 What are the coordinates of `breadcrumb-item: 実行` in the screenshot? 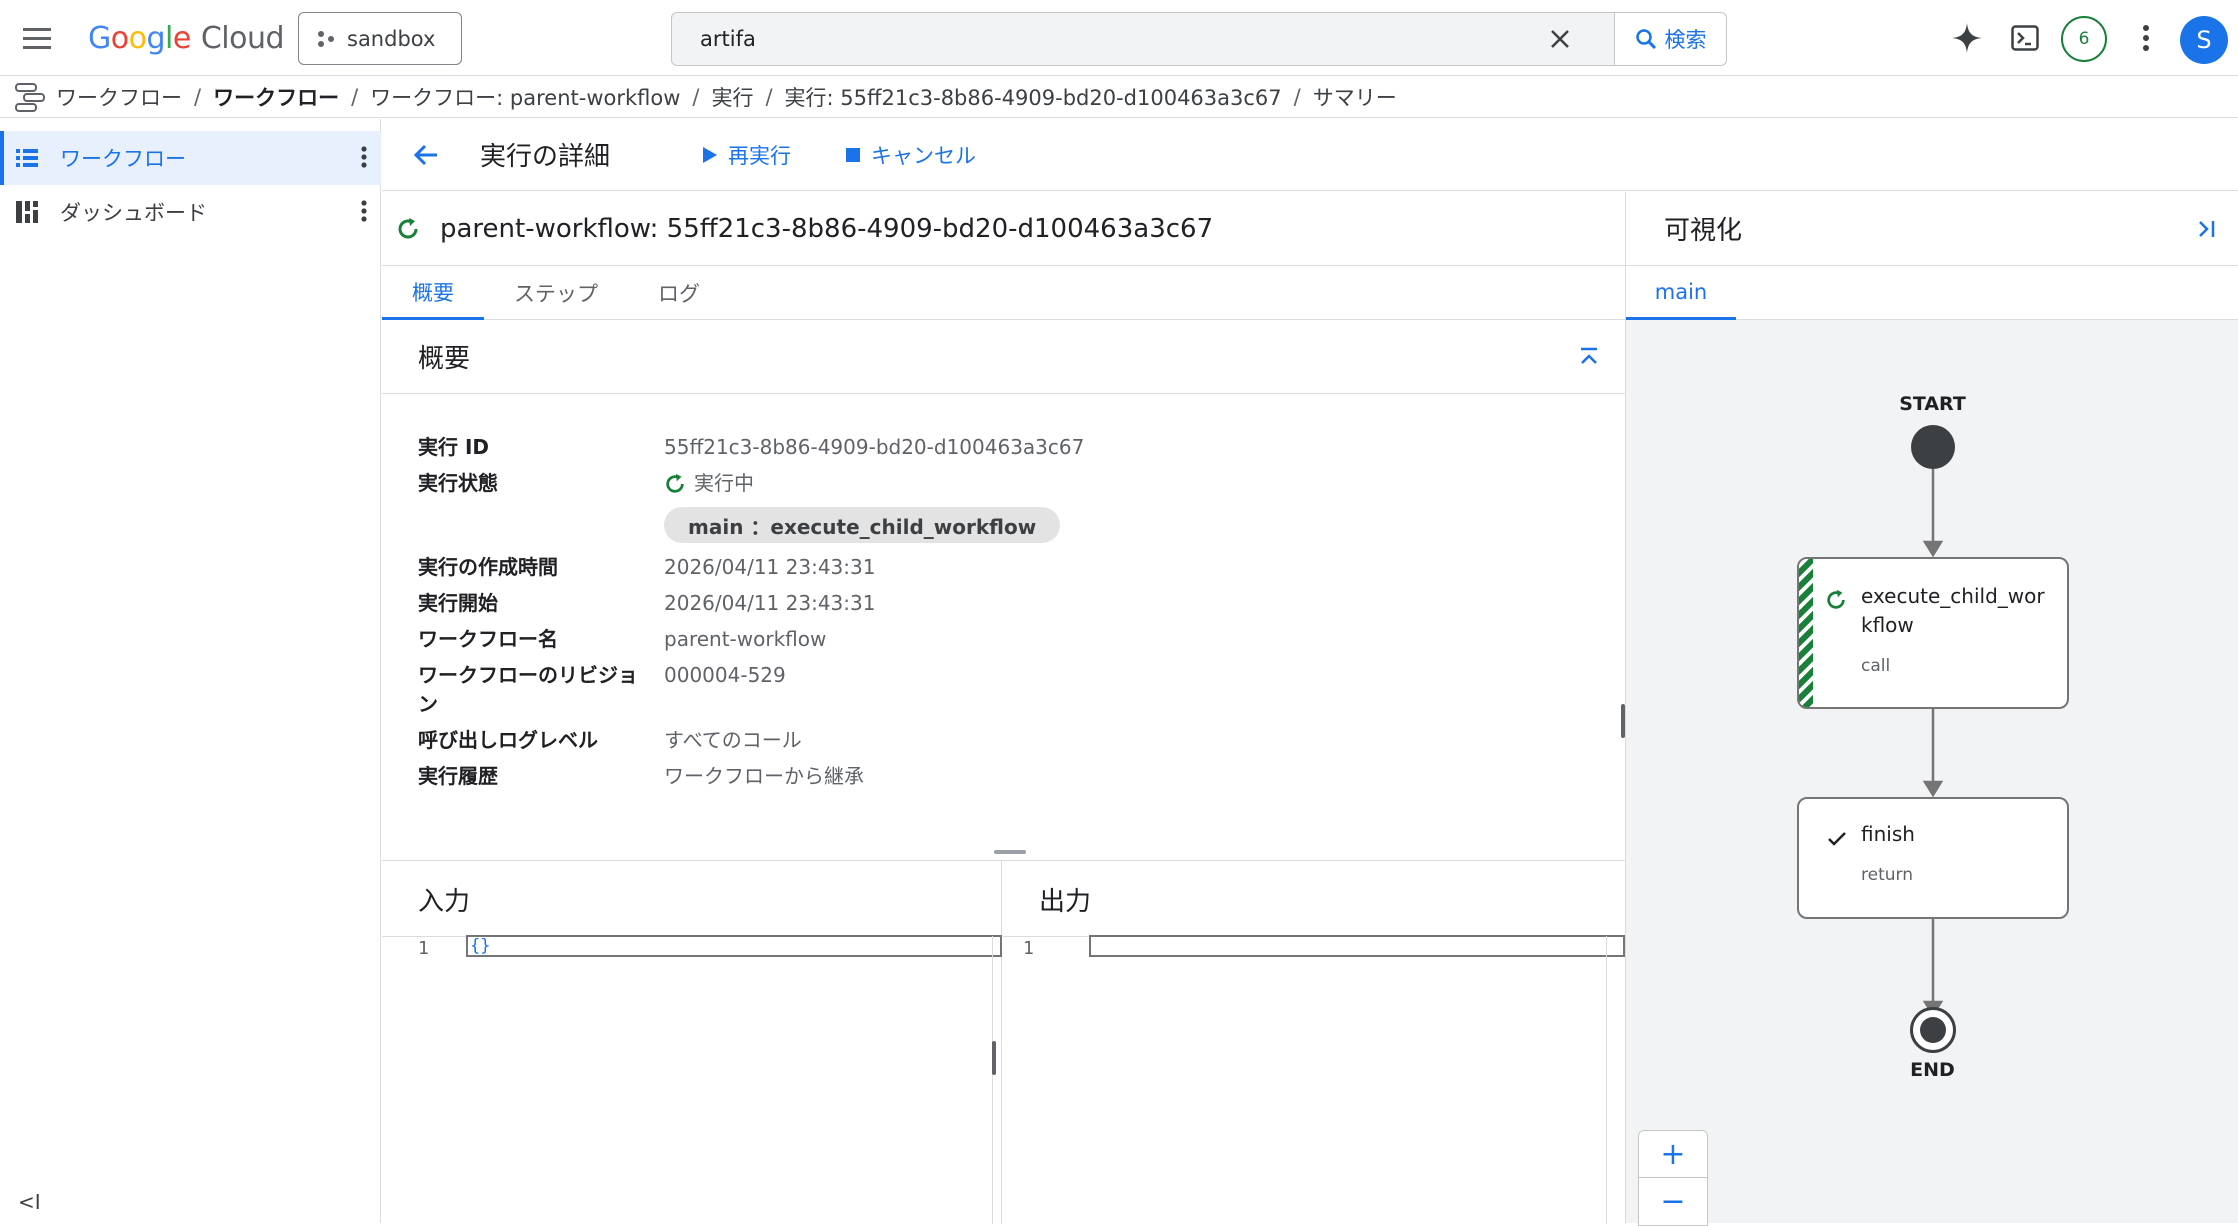 It's located at (732, 97).